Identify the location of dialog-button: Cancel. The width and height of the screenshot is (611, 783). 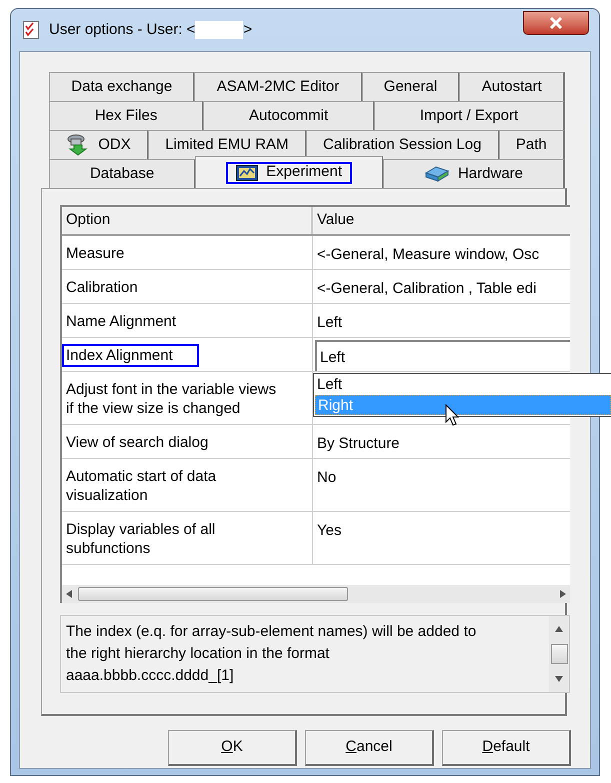
(369, 748).